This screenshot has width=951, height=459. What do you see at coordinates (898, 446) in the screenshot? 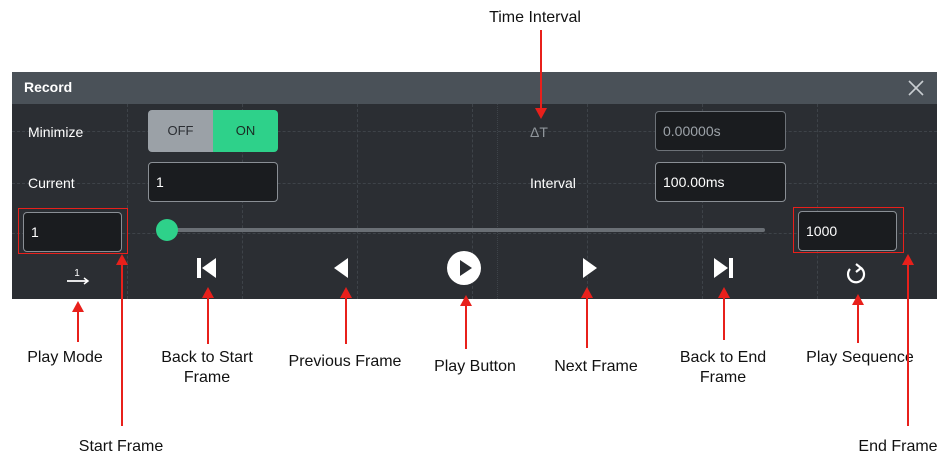
I see `end-frame-annotation: End Frame` at bounding box center [898, 446].